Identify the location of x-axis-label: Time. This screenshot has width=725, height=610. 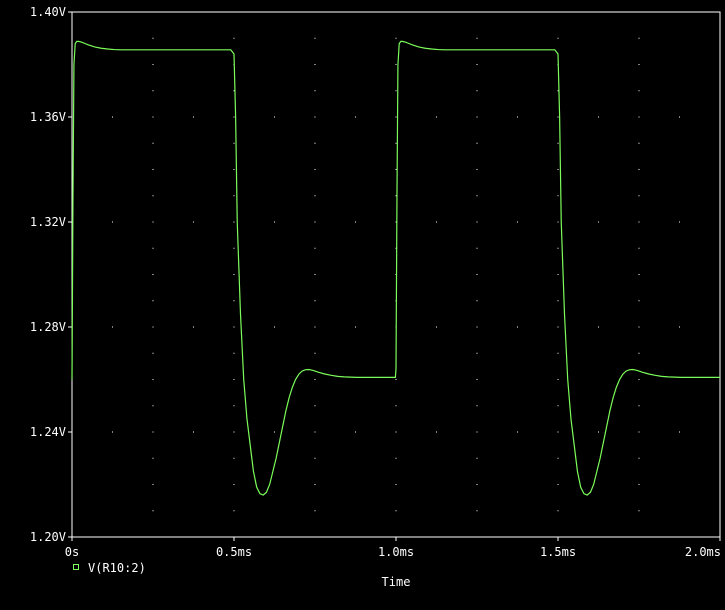
(396, 582).